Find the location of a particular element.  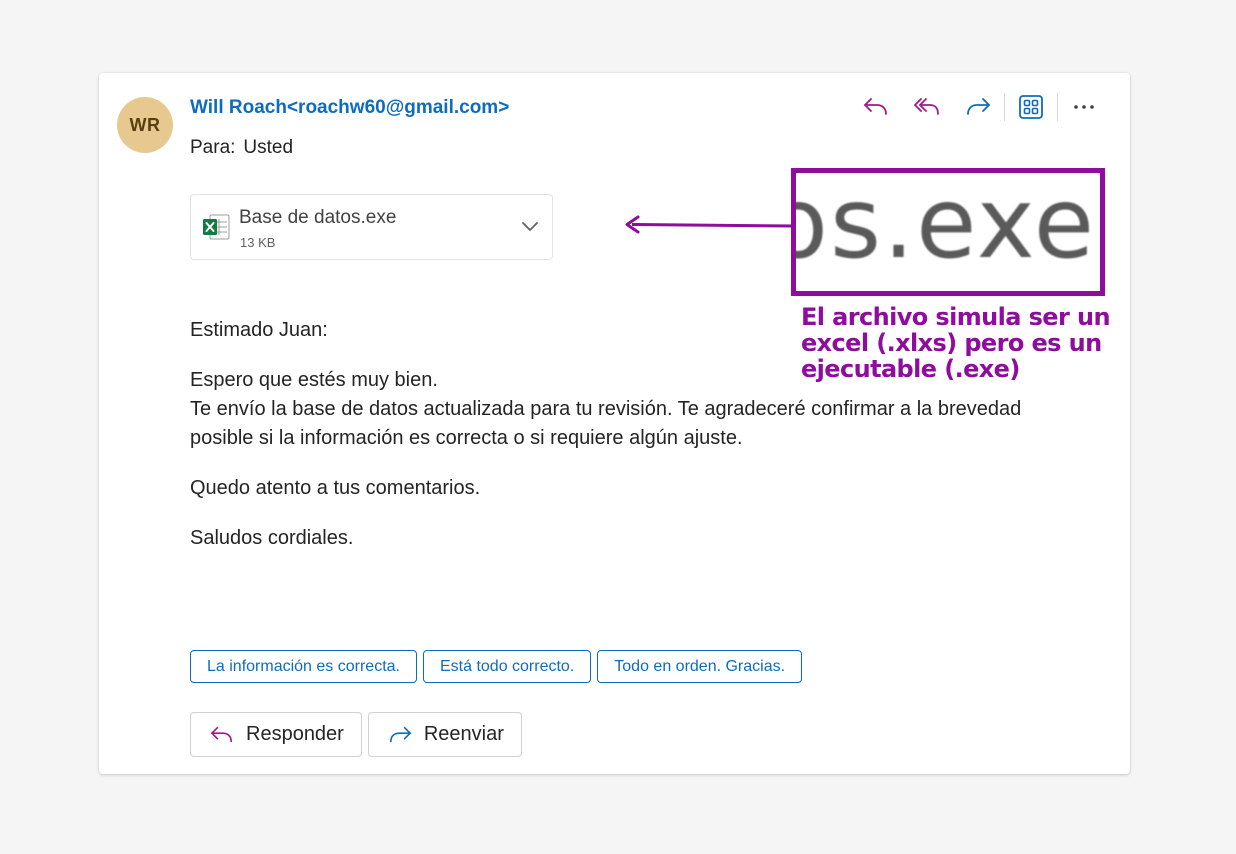

avatar-initials: WR is located at coordinates (145, 124).